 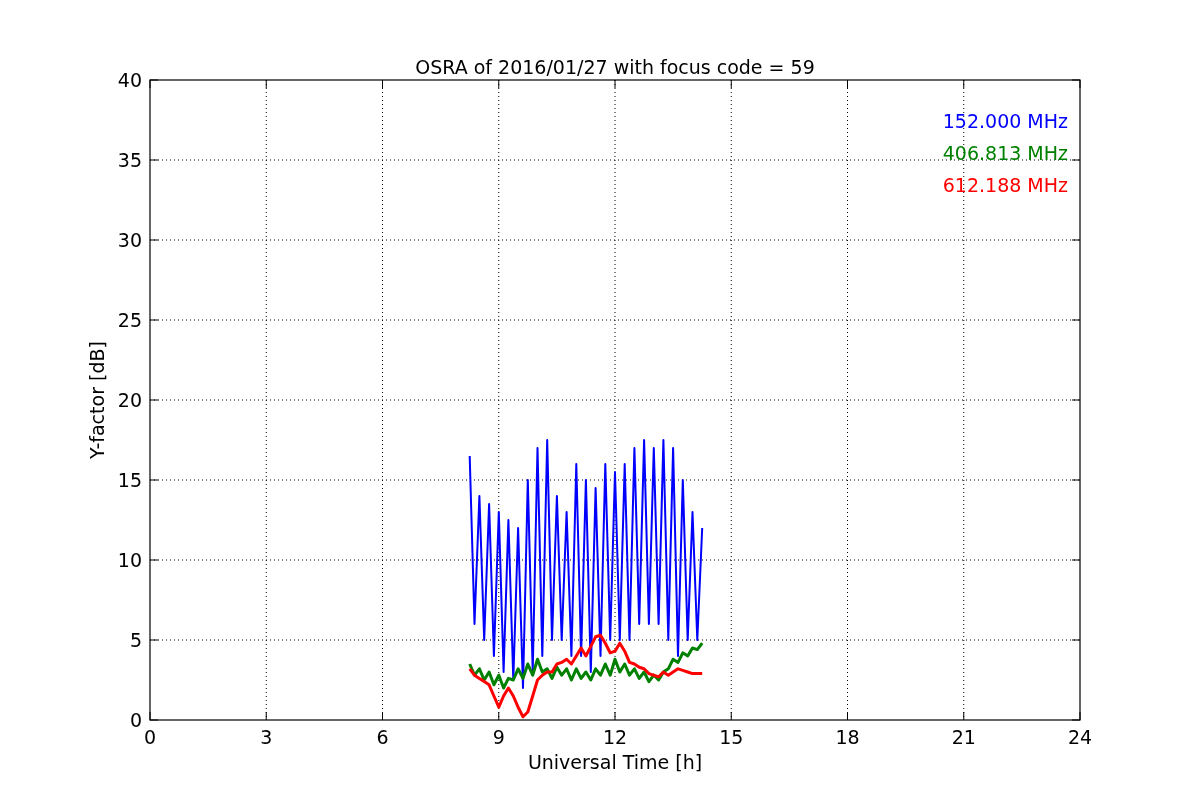 I want to click on x-tick-label: 0, so click(x=150, y=737).